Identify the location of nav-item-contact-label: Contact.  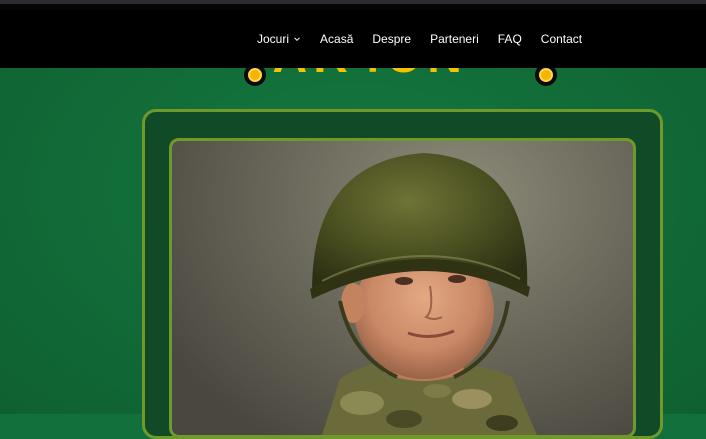
(561, 39).